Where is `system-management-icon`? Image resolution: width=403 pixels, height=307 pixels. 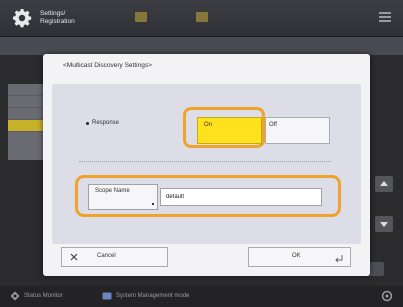
system-management-icon is located at coordinates (107, 296).